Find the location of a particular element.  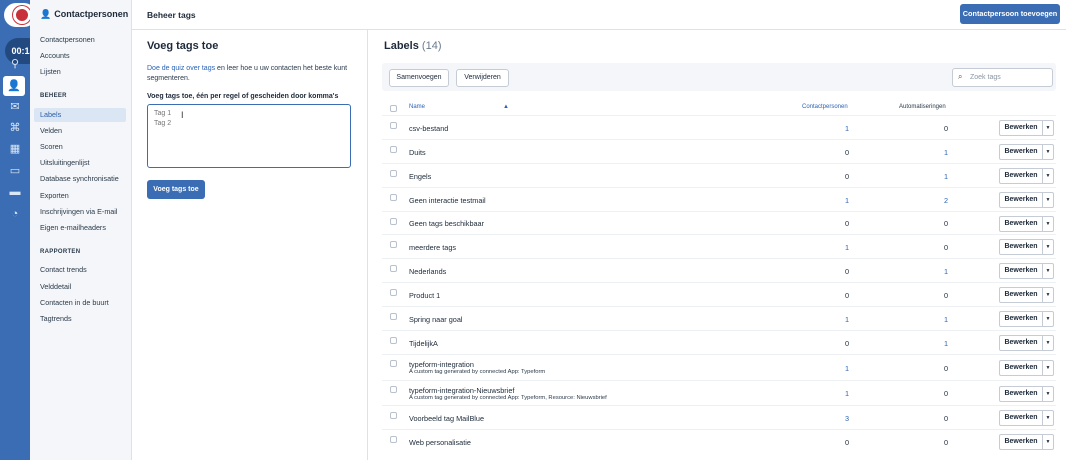

mail-icon: ✉ is located at coordinates (15, 107).